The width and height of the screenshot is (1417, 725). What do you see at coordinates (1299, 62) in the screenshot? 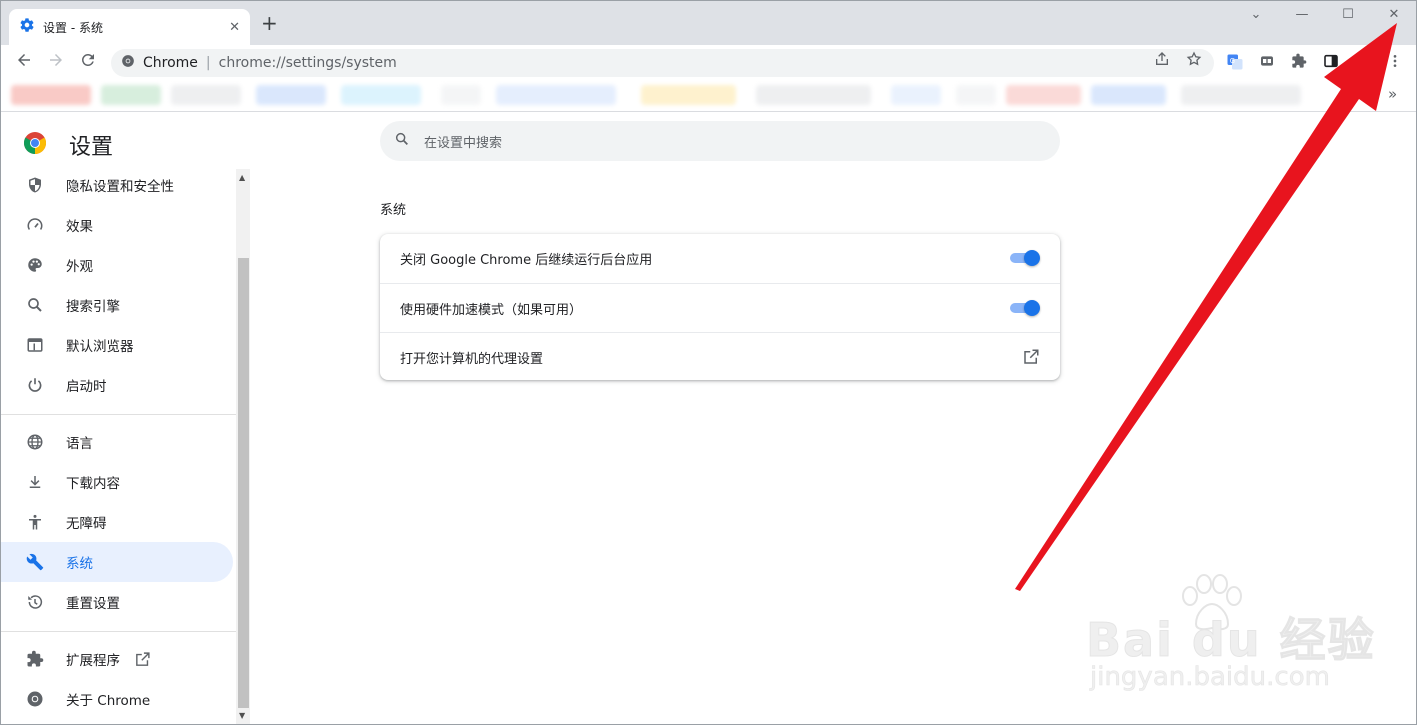
I see `puzzle-icon` at bounding box center [1299, 62].